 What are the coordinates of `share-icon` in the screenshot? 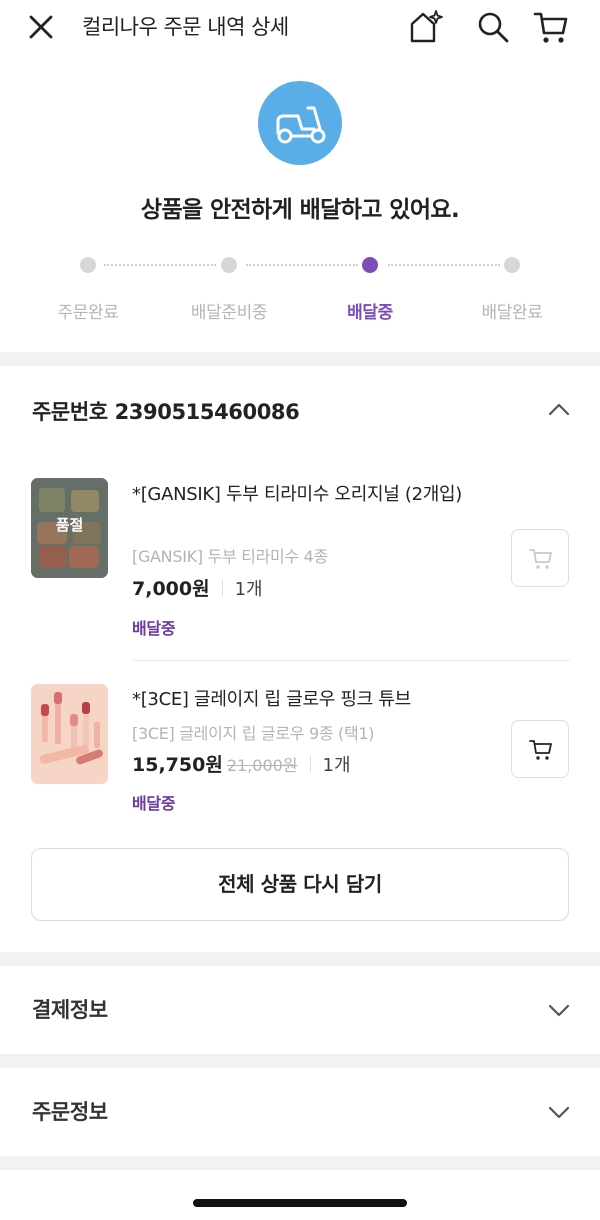 It's located at (425, 27).